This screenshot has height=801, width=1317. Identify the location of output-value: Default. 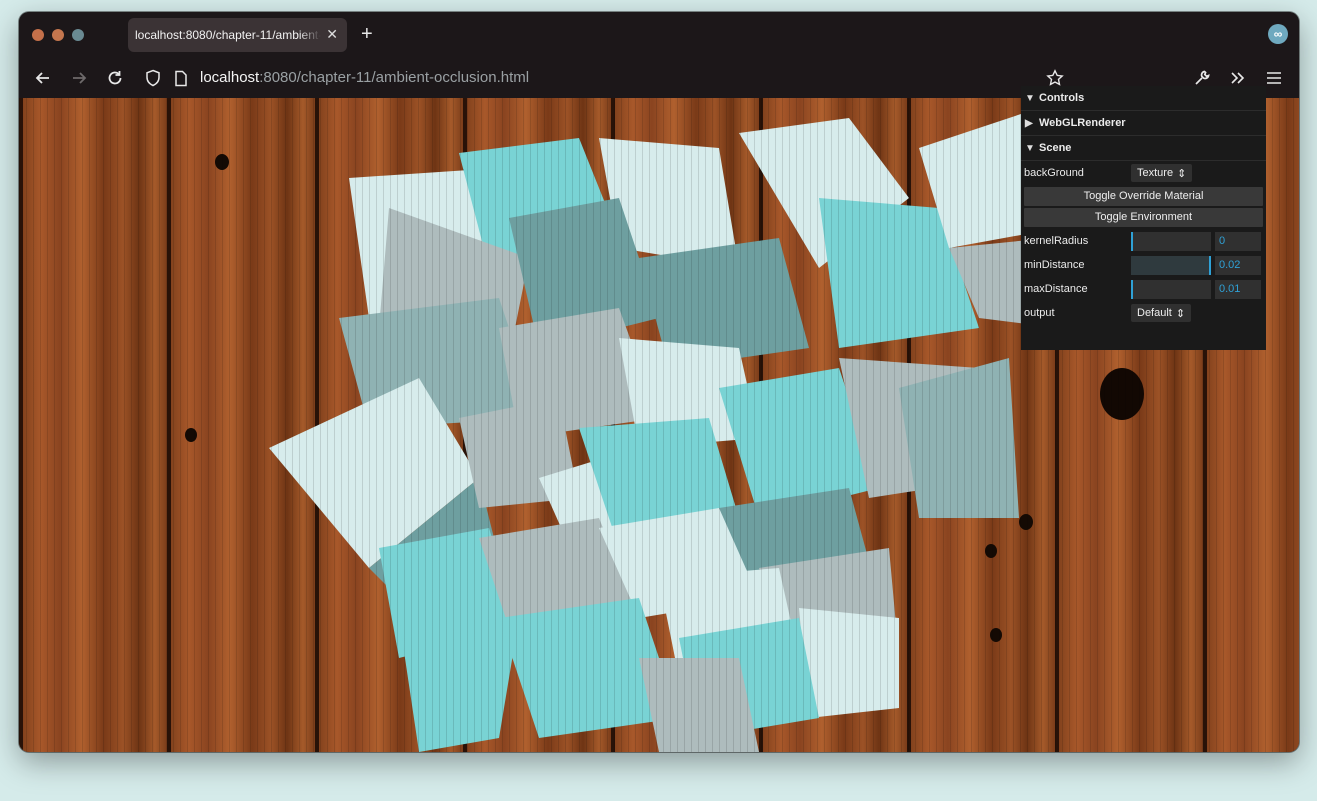
(1154, 313).